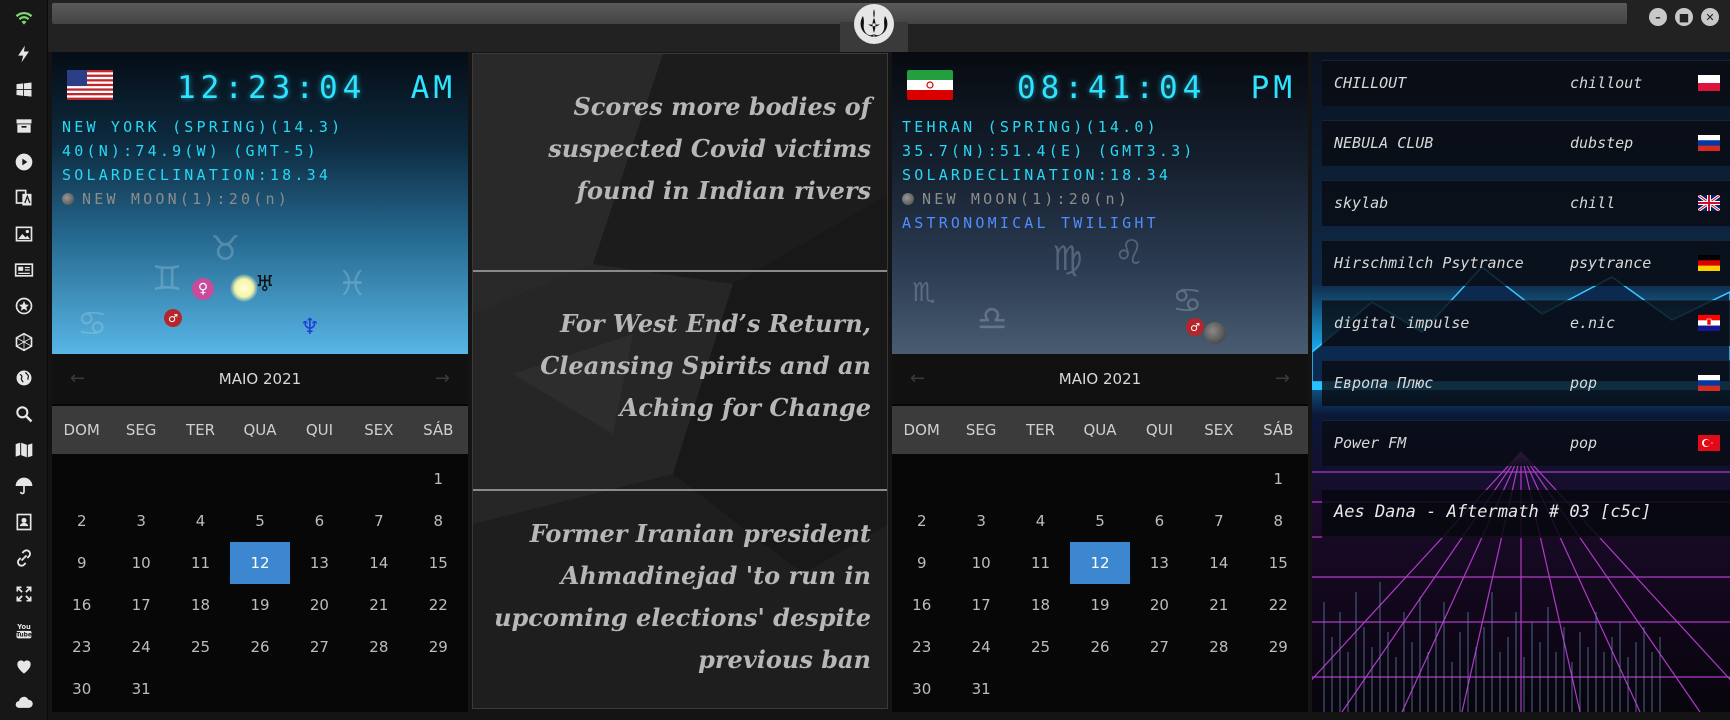 This screenshot has width=1730, height=720. What do you see at coordinates (24, 594) in the screenshot?
I see `expand-icon` at bounding box center [24, 594].